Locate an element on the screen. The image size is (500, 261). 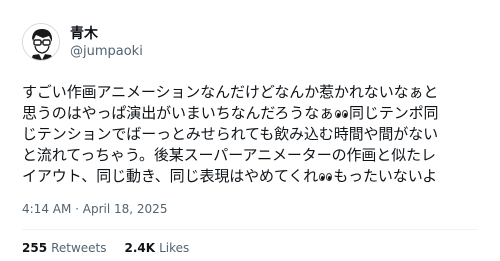
retweets-stat: 255 Retweets is located at coordinates (64, 248).